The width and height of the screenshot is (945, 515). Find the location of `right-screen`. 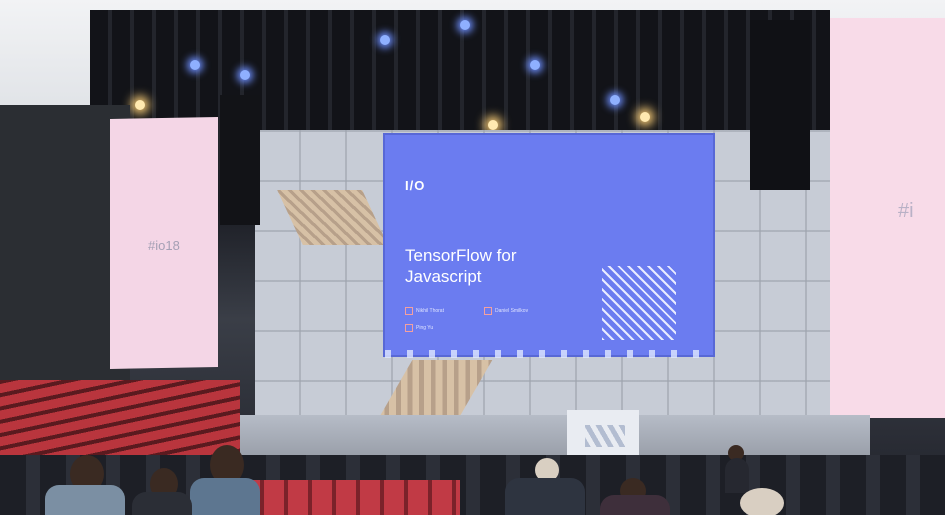

right-screen is located at coordinates (887, 218).